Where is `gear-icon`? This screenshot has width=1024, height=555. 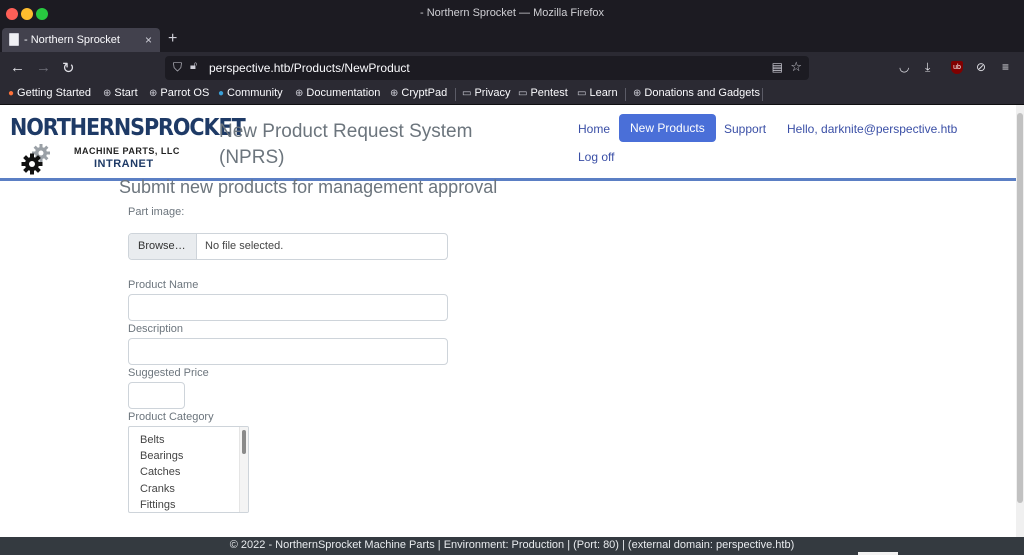
gear-icon is located at coordinates (35, 159).